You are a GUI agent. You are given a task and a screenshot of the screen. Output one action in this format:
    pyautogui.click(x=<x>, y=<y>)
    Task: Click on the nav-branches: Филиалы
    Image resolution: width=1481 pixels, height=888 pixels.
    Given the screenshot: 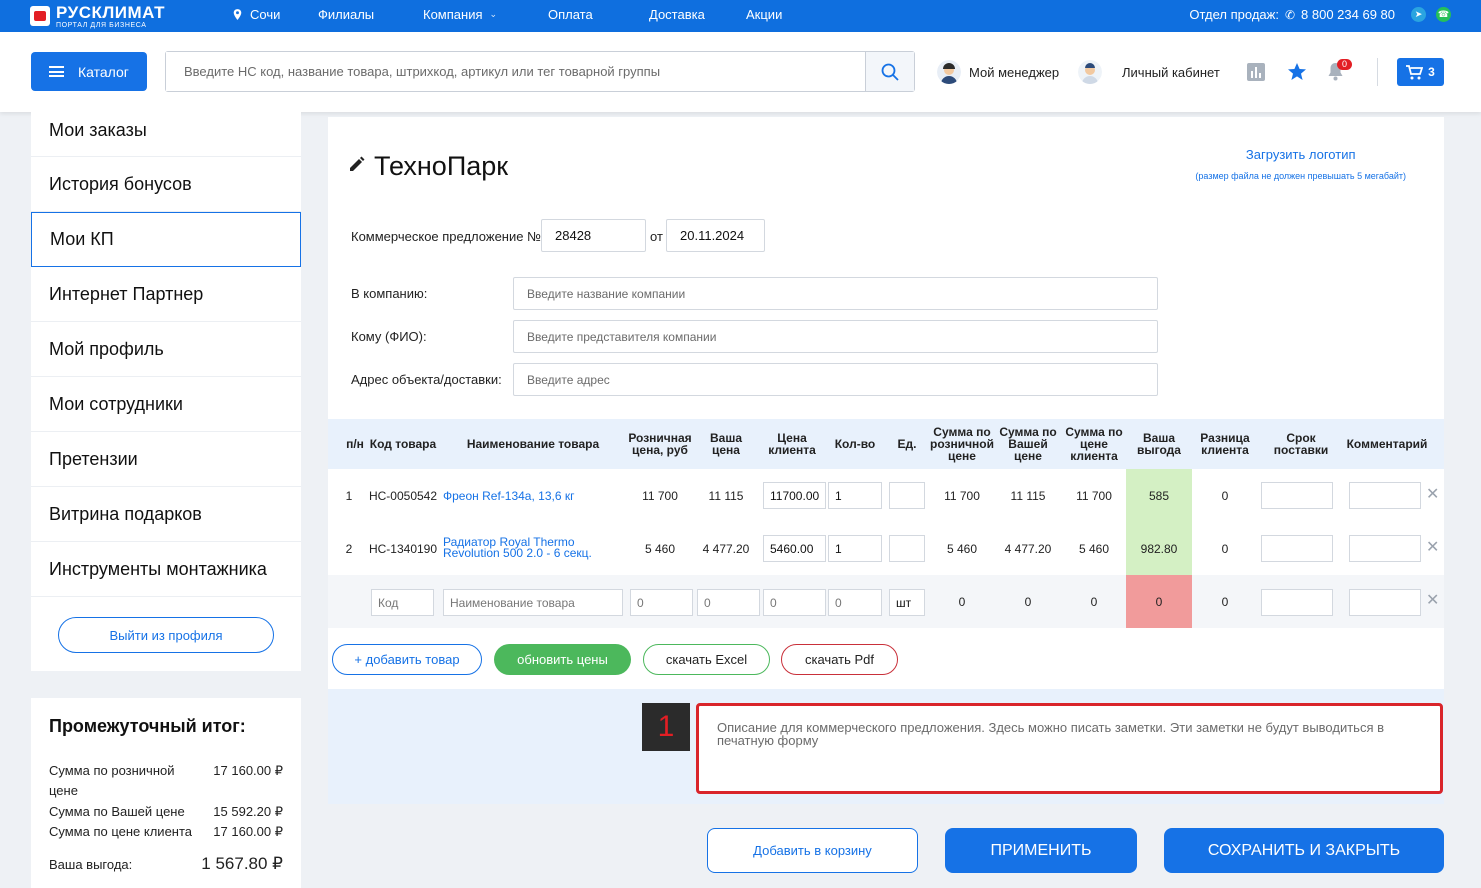 What is the action you would take?
    pyautogui.click(x=346, y=14)
    